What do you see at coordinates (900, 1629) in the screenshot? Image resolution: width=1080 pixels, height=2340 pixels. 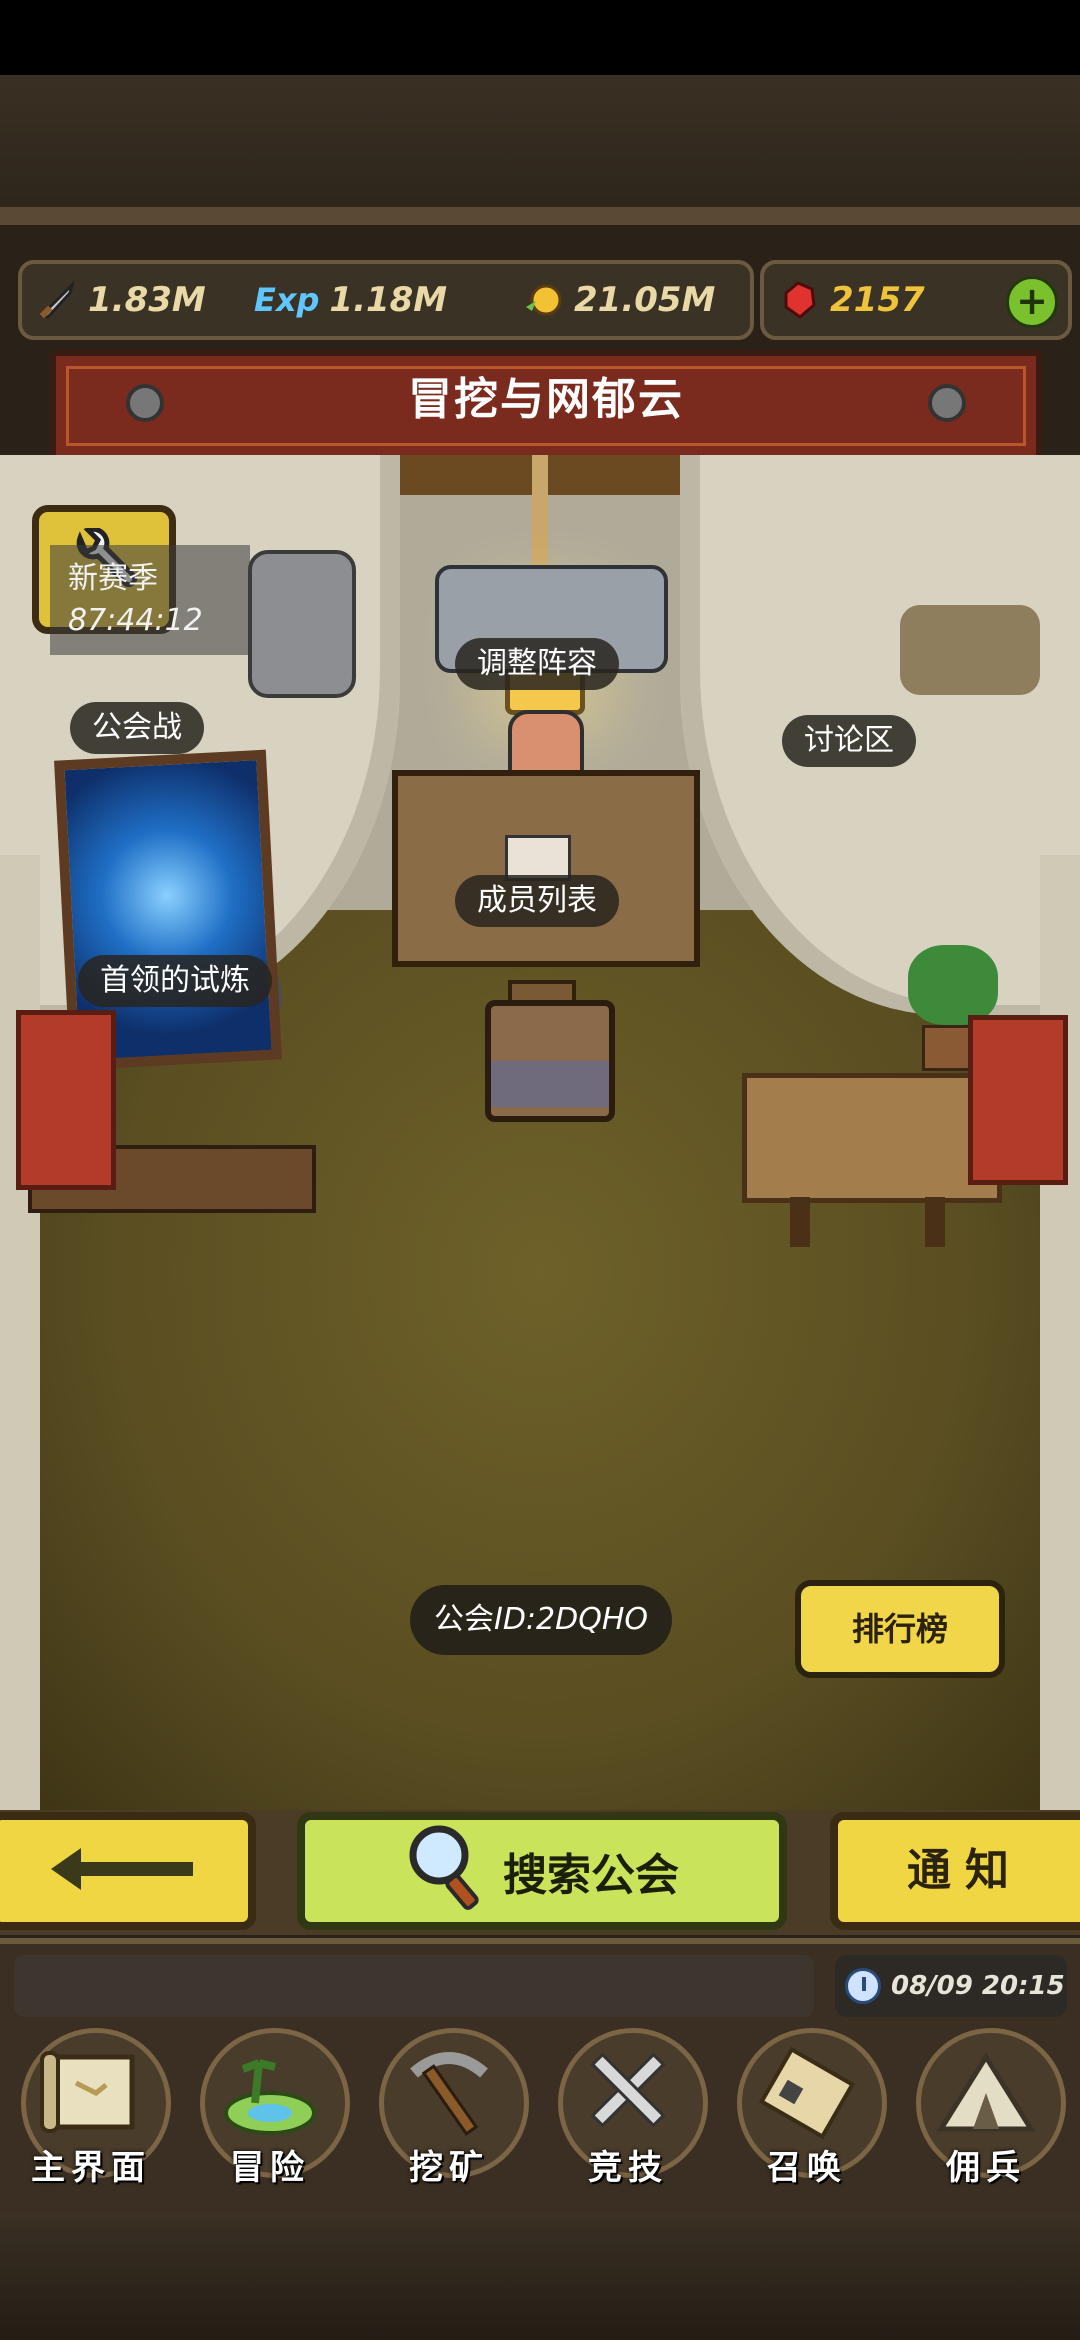 I see `ranking-button: 排行榜` at bounding box center [900, 1629].